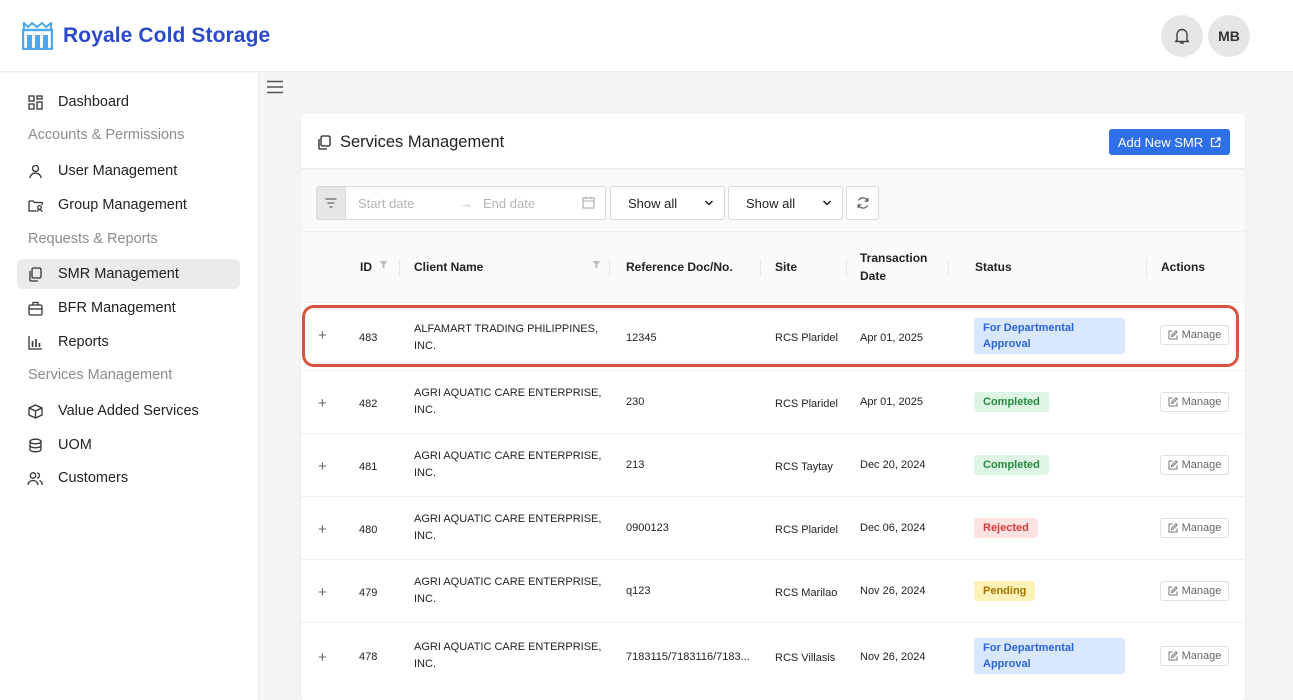 The height and width of the screenshot is (700, 1293). I want to click on sidebar-item-label: Group Management, so click(122, 205).